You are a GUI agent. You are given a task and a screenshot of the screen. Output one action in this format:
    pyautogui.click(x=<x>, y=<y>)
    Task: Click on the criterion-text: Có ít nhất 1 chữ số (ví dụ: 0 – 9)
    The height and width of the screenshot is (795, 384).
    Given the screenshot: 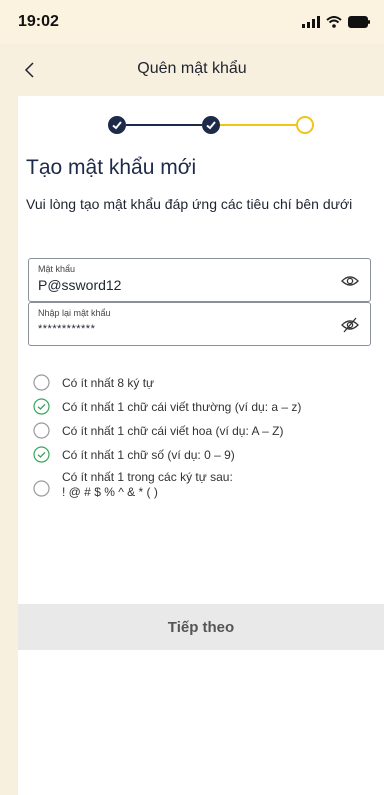 What is the action you would take?
    pyautogui.click(x=148, y=455)
    